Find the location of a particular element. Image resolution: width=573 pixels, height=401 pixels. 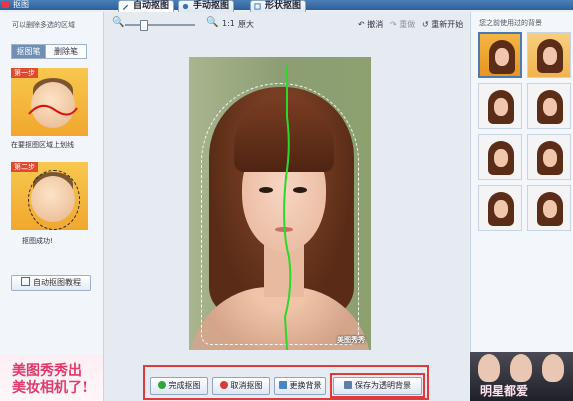

cancel-icon is located at coordinates (223, 385).